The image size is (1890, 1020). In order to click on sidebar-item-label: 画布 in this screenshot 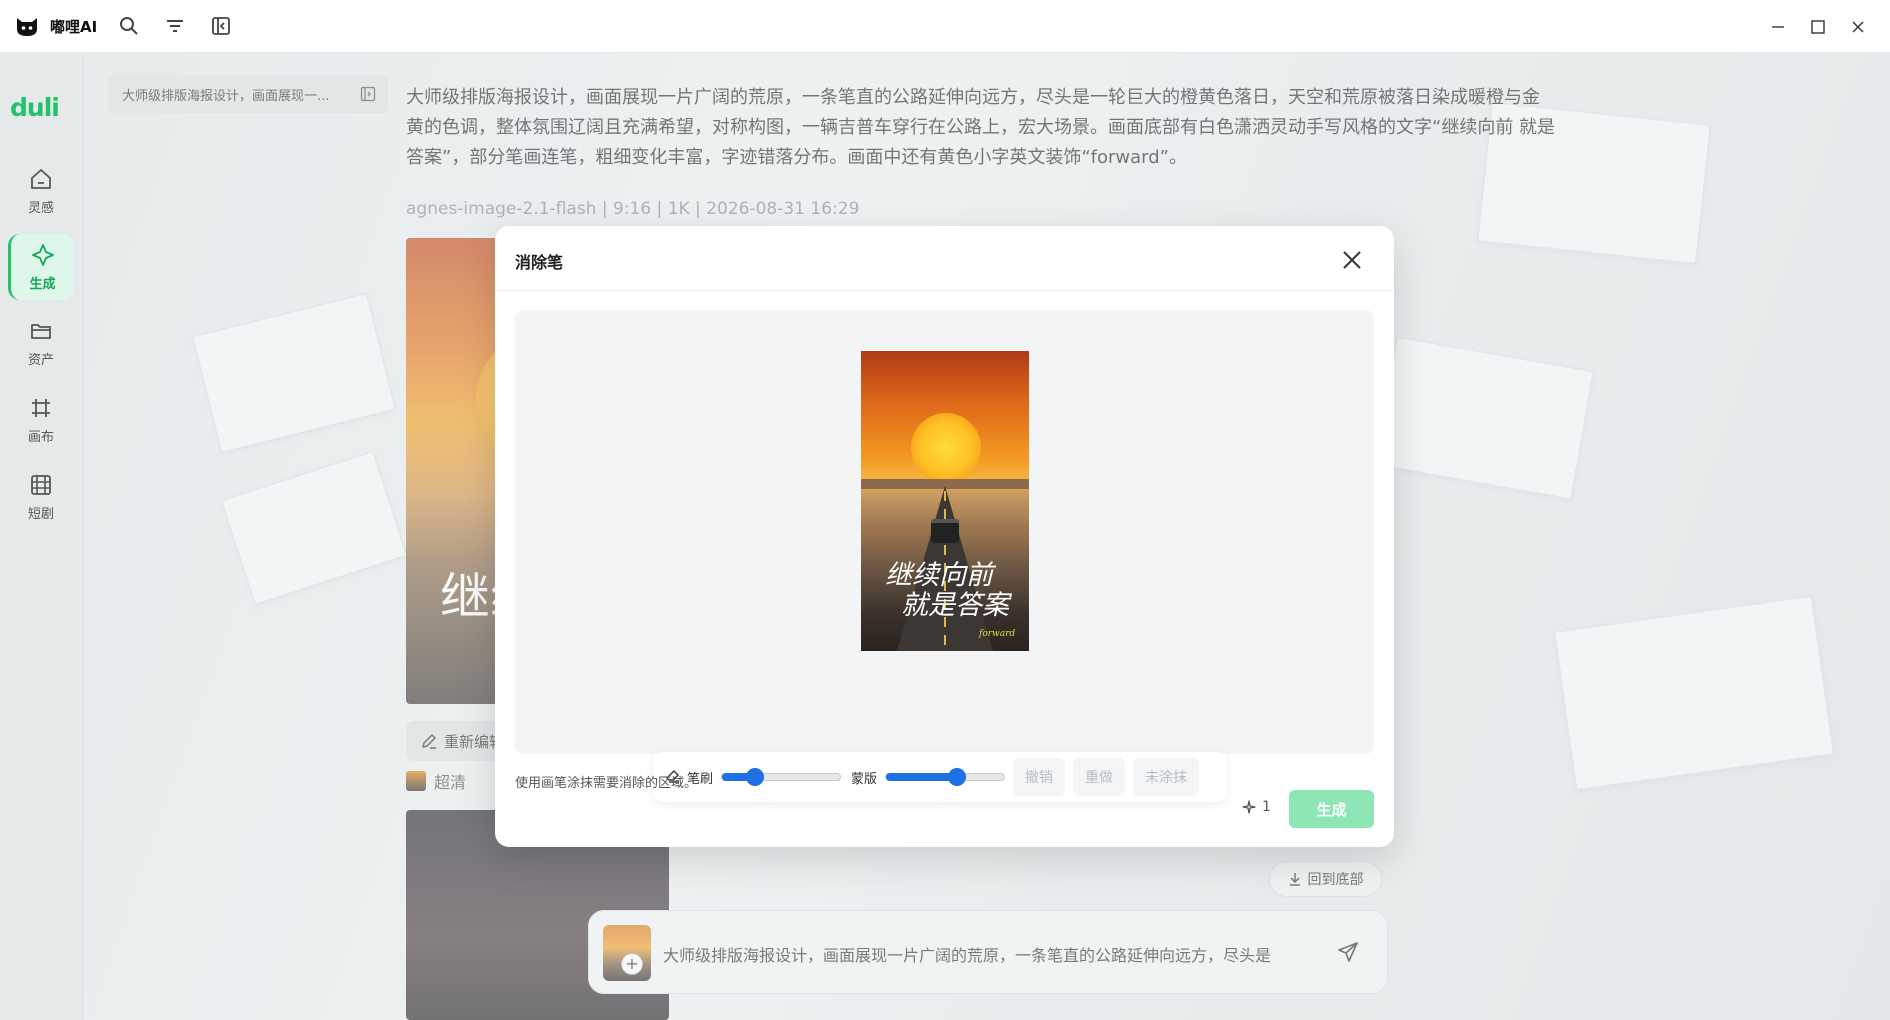, I will do `click(40, 437)`.